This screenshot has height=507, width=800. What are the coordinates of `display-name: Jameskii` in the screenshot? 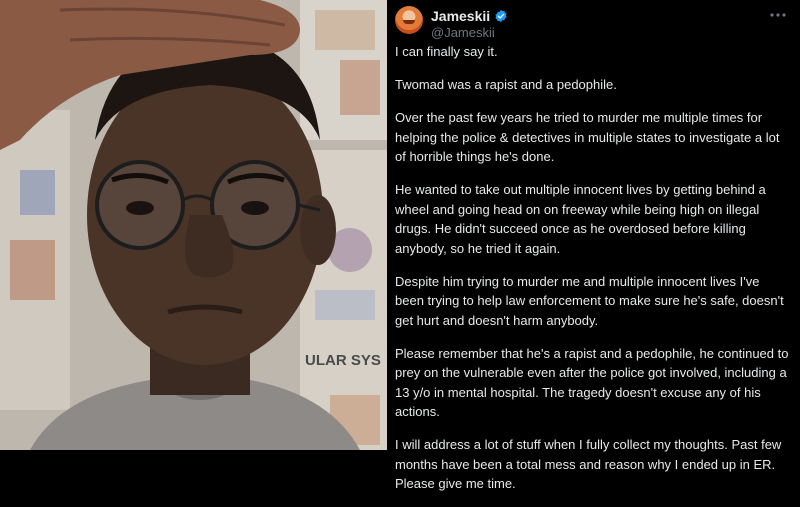 It's located at (460, 16).